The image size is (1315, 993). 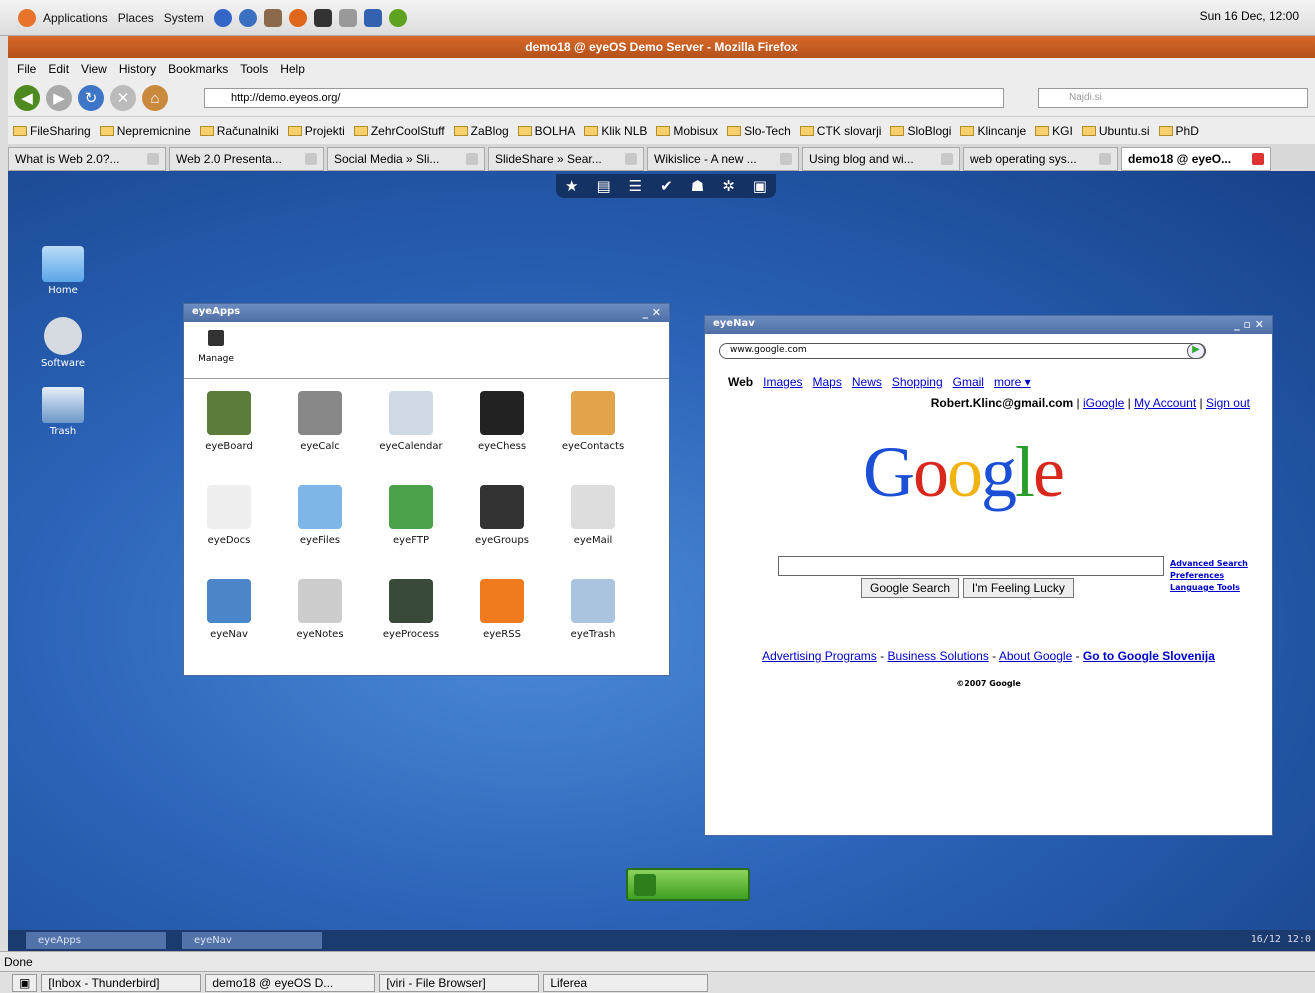 What do you see at coordinates (229, 421) in the screenshot?
I see `app-eyeboard: eyeBoard` at bounding box center [229, 421].